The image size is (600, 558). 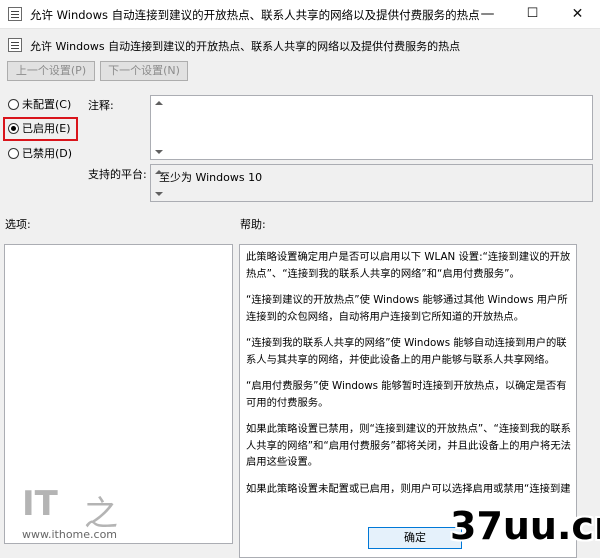 What do you see at coordinates (15, 14) in the screenshot?
I see `policy-icon` at bounding box center [15, 14].